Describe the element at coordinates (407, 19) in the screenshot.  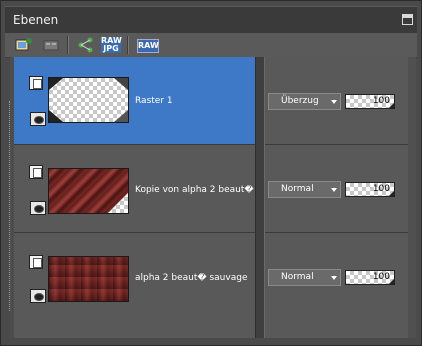
I see `maximize-button` at that location.